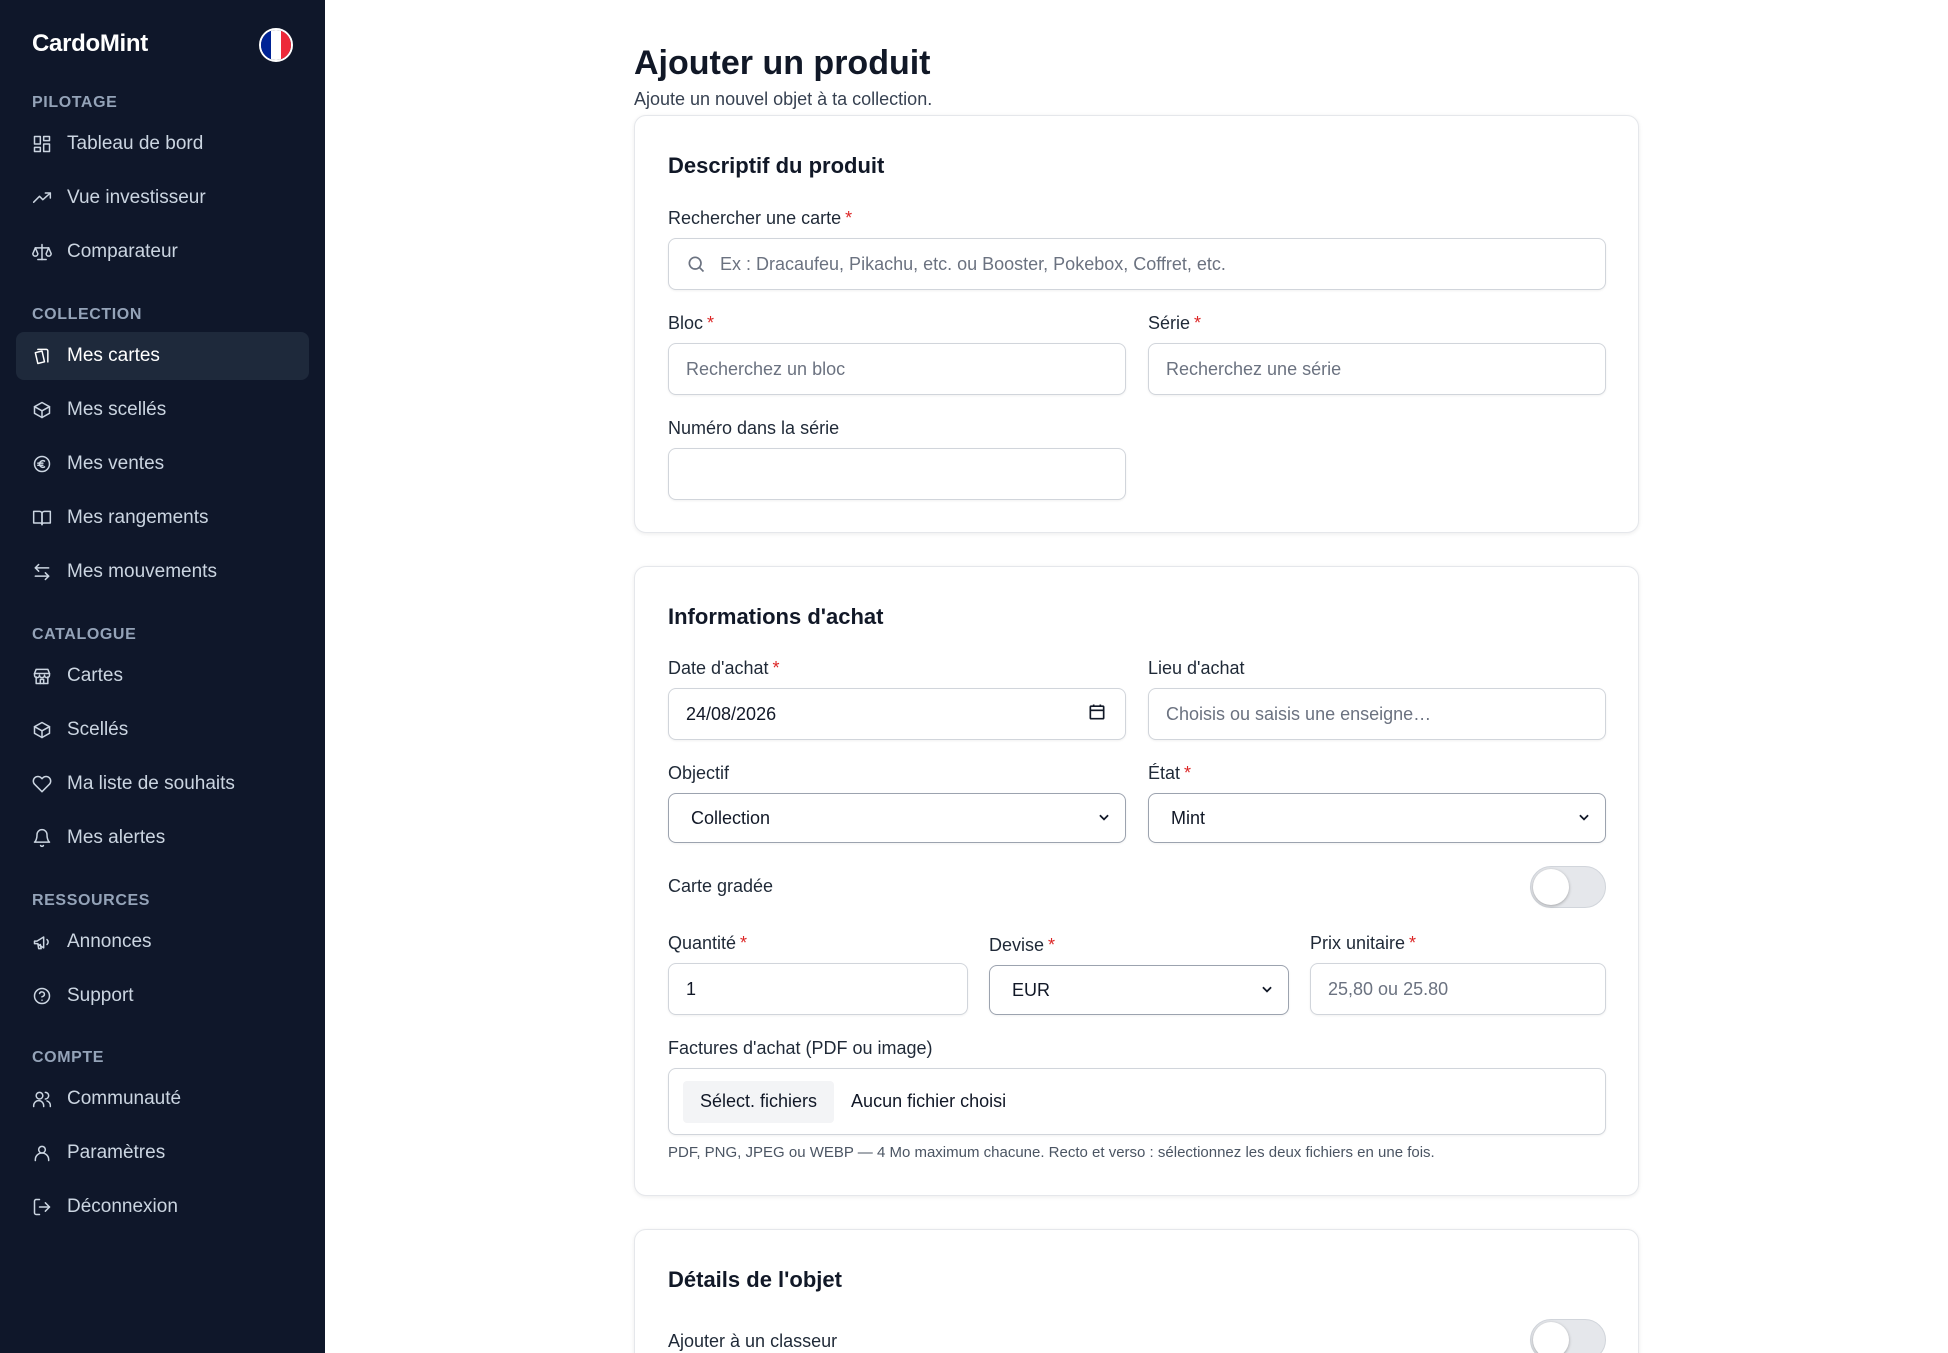 This screenshot has width=1948, height=1353. I want to click on book-icon, so click(42, 518).